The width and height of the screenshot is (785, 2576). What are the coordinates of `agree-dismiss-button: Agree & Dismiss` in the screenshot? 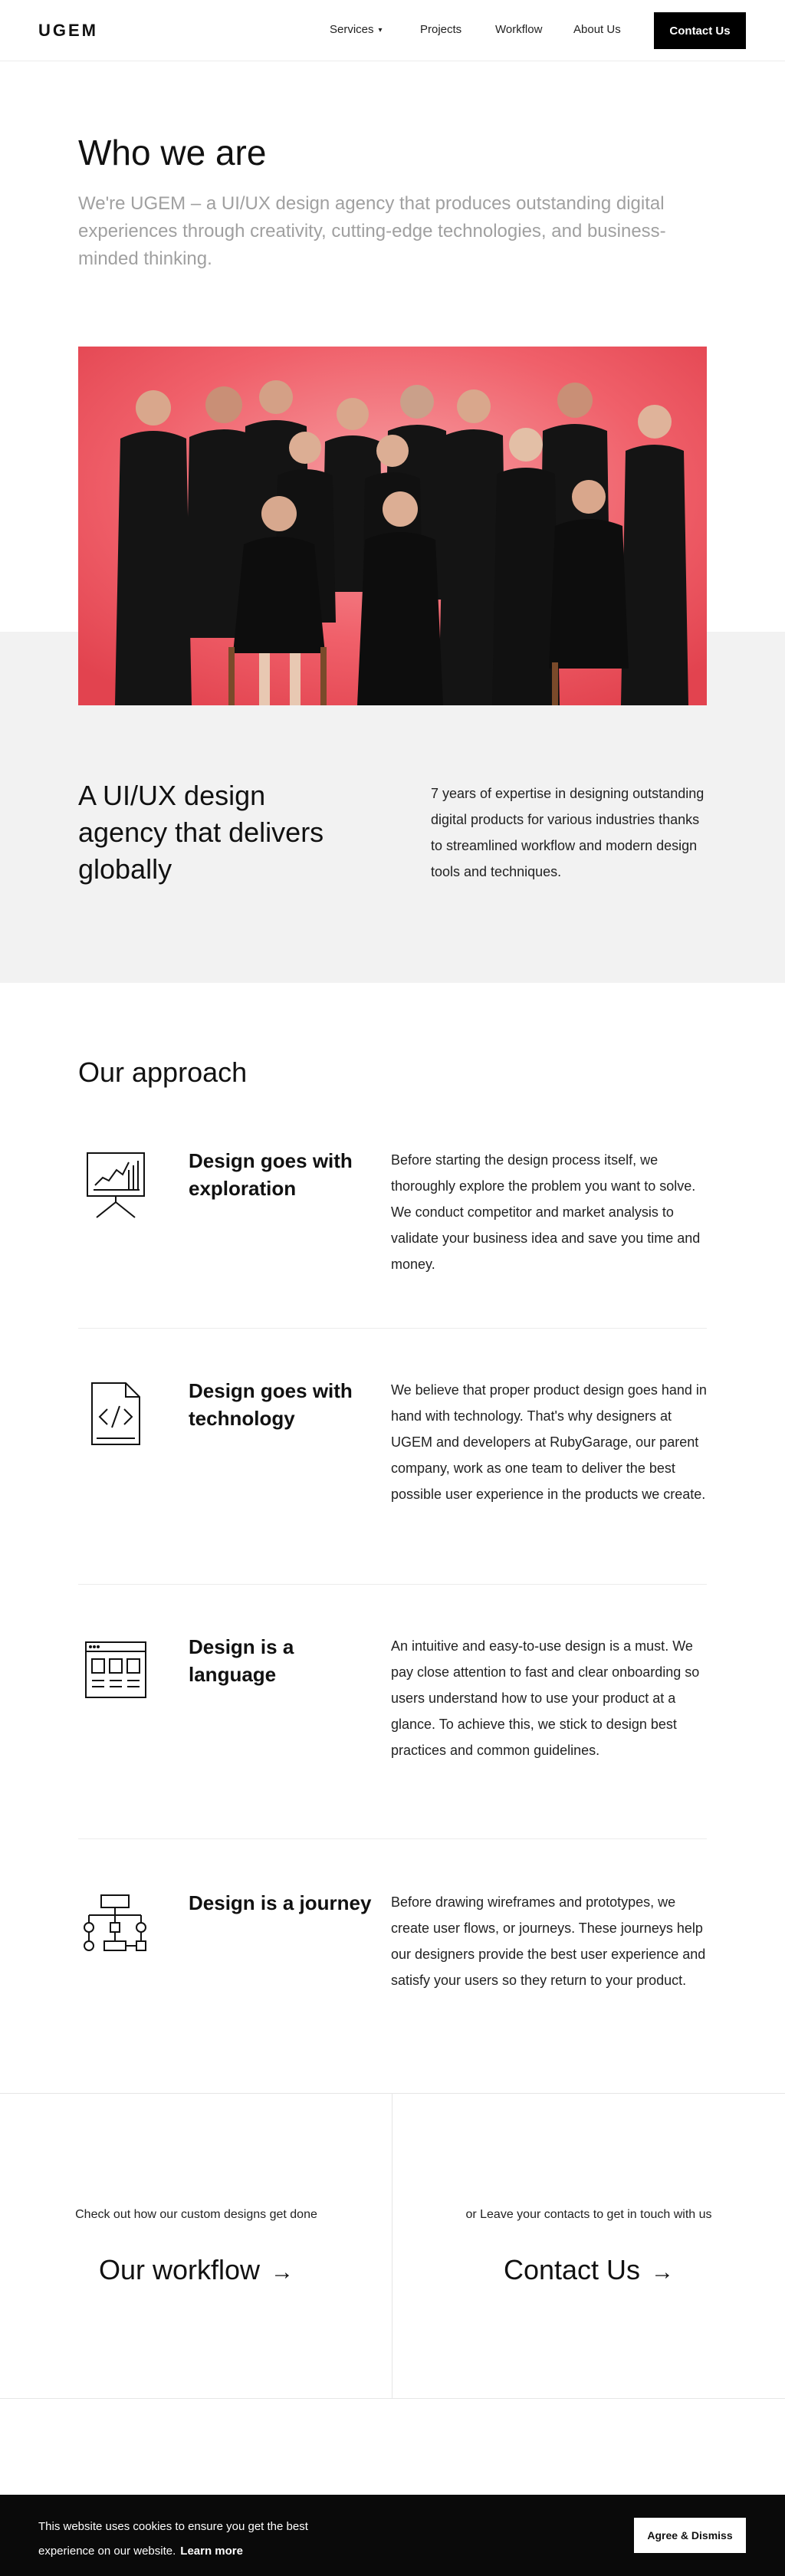 It's located at (690, 2536).